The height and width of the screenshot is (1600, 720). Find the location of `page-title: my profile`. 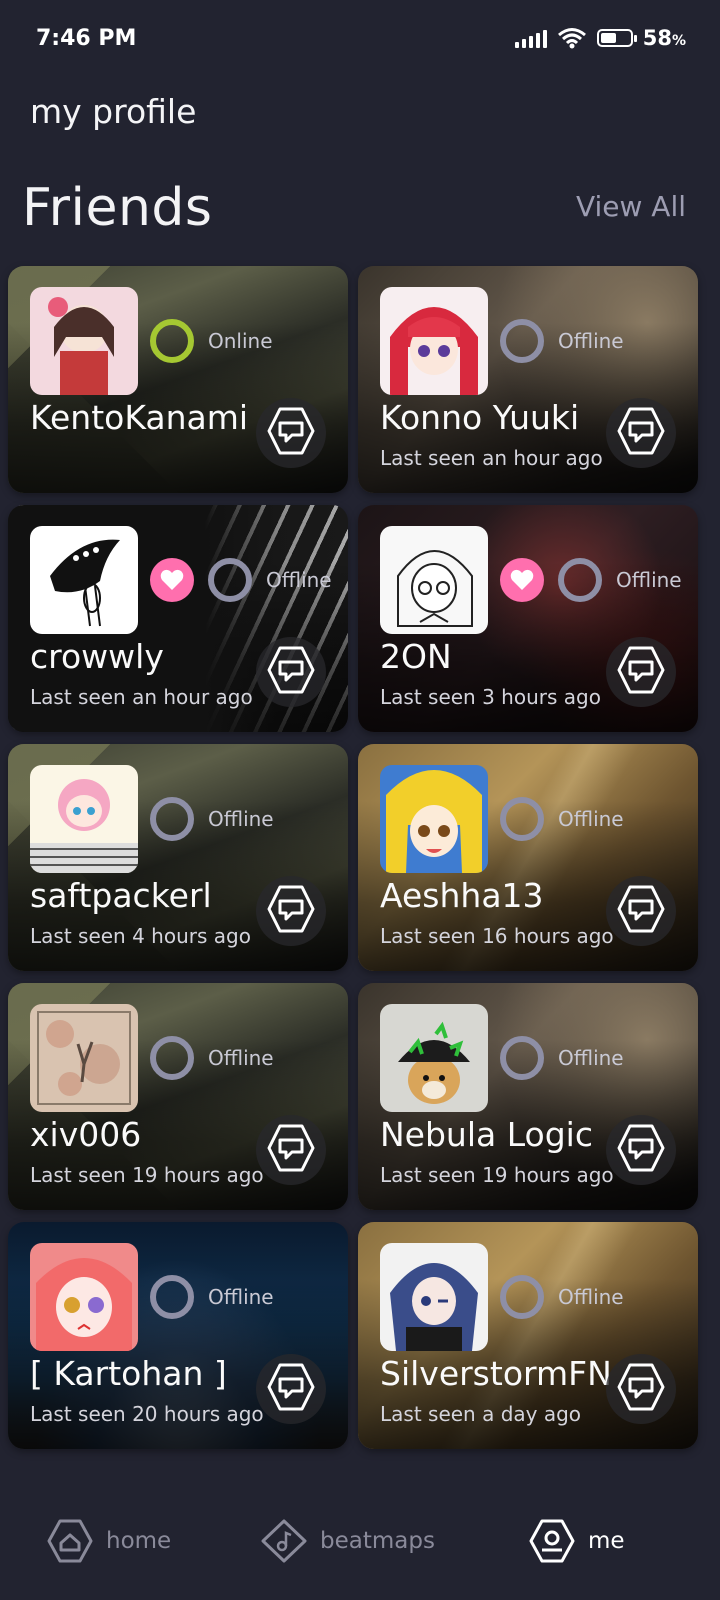

page-title: my profile is located at coordinates (113, 111).